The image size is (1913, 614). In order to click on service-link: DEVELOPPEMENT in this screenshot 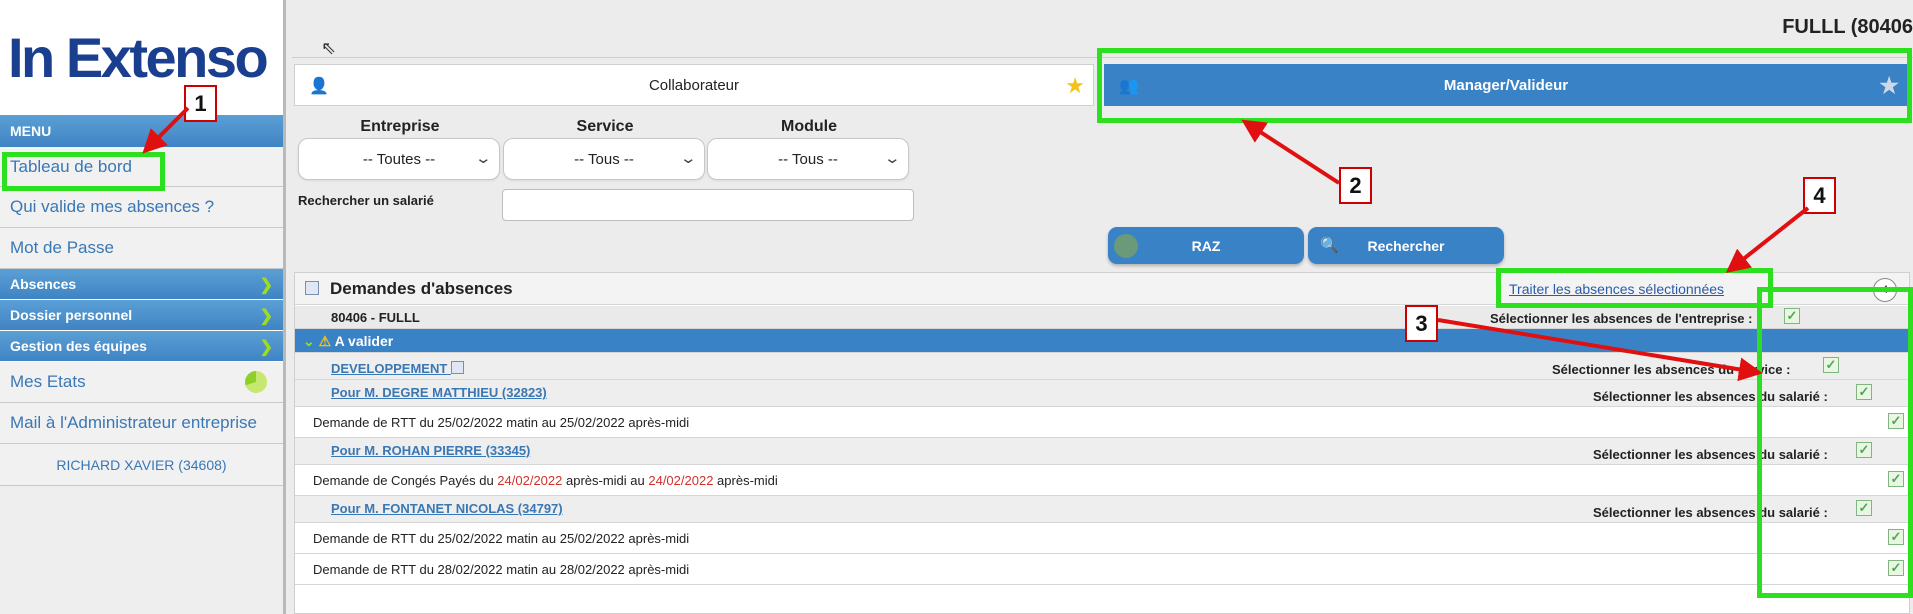, I will do `click(397, 368)`.